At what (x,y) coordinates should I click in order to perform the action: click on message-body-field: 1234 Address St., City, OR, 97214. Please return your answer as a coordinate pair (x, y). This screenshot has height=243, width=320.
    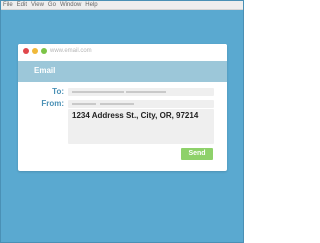
    Looking at the image, I should click on (141, 126).